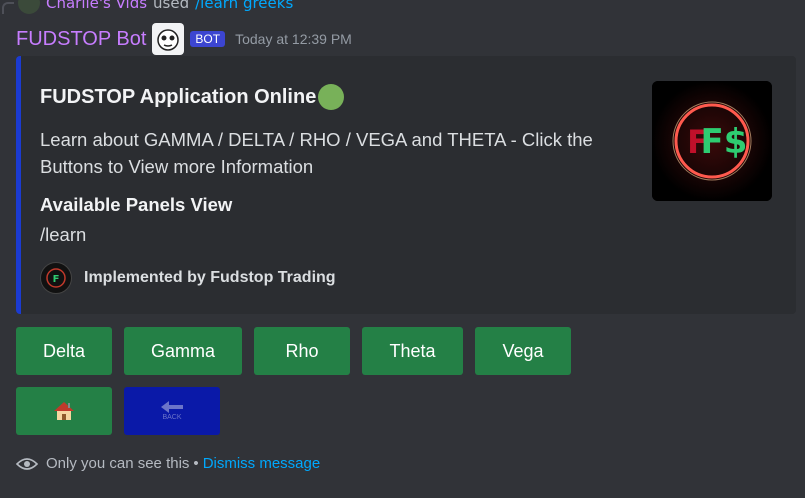 Image resolution: width=805 pixels, height=498 pixels. I want to click on ephemeral-text: Only you can see this, so click(118, 463).